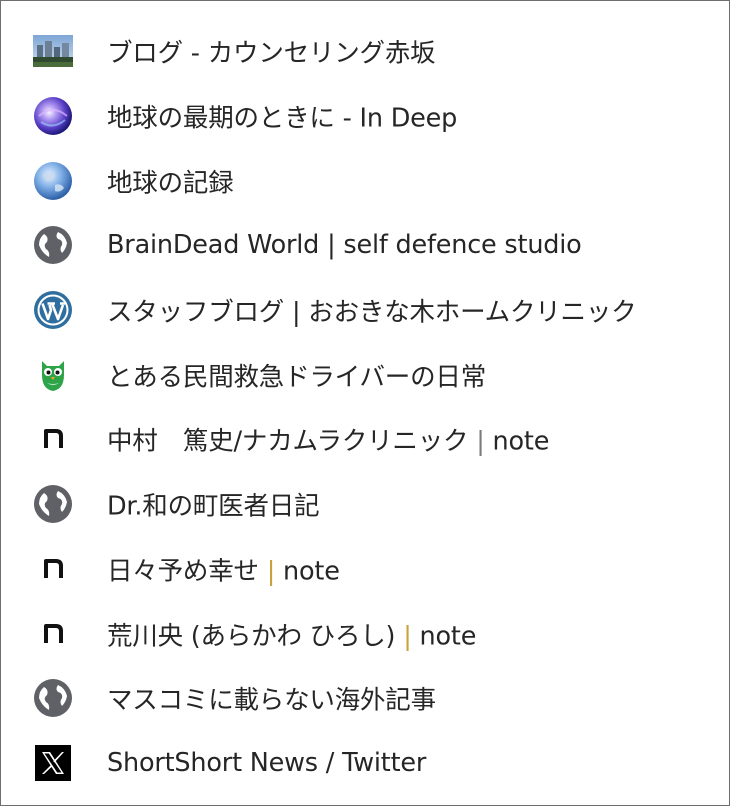 The width and height of the screenshot is (730, 806). I want to click on bookmark-item: 地球の最期のときに - In Deep, so click(365, 116).